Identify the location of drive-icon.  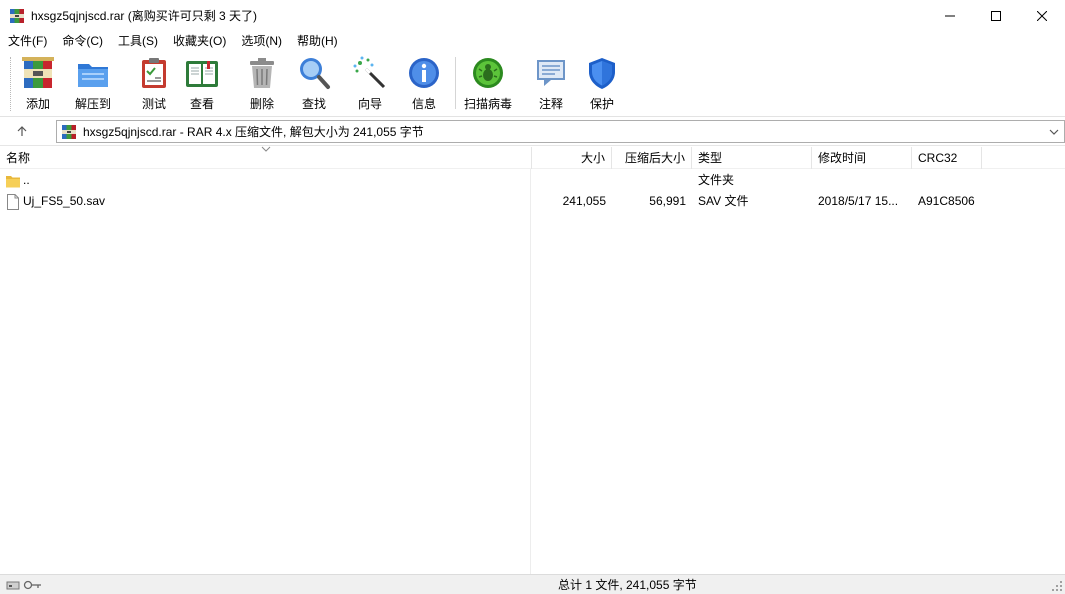
(13, 585).